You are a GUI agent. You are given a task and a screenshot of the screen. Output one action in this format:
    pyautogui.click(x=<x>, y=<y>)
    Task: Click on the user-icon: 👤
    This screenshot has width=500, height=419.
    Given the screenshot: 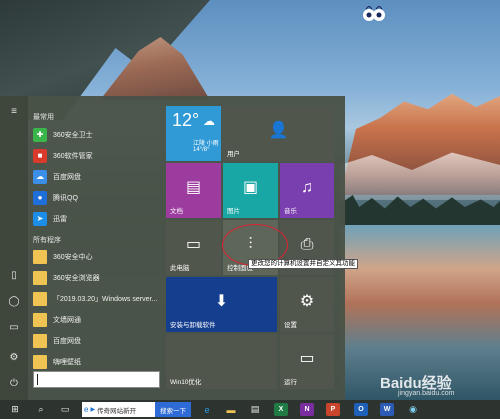 What is the action you would take?
    pyautogui.click(x=278, y=130)
    